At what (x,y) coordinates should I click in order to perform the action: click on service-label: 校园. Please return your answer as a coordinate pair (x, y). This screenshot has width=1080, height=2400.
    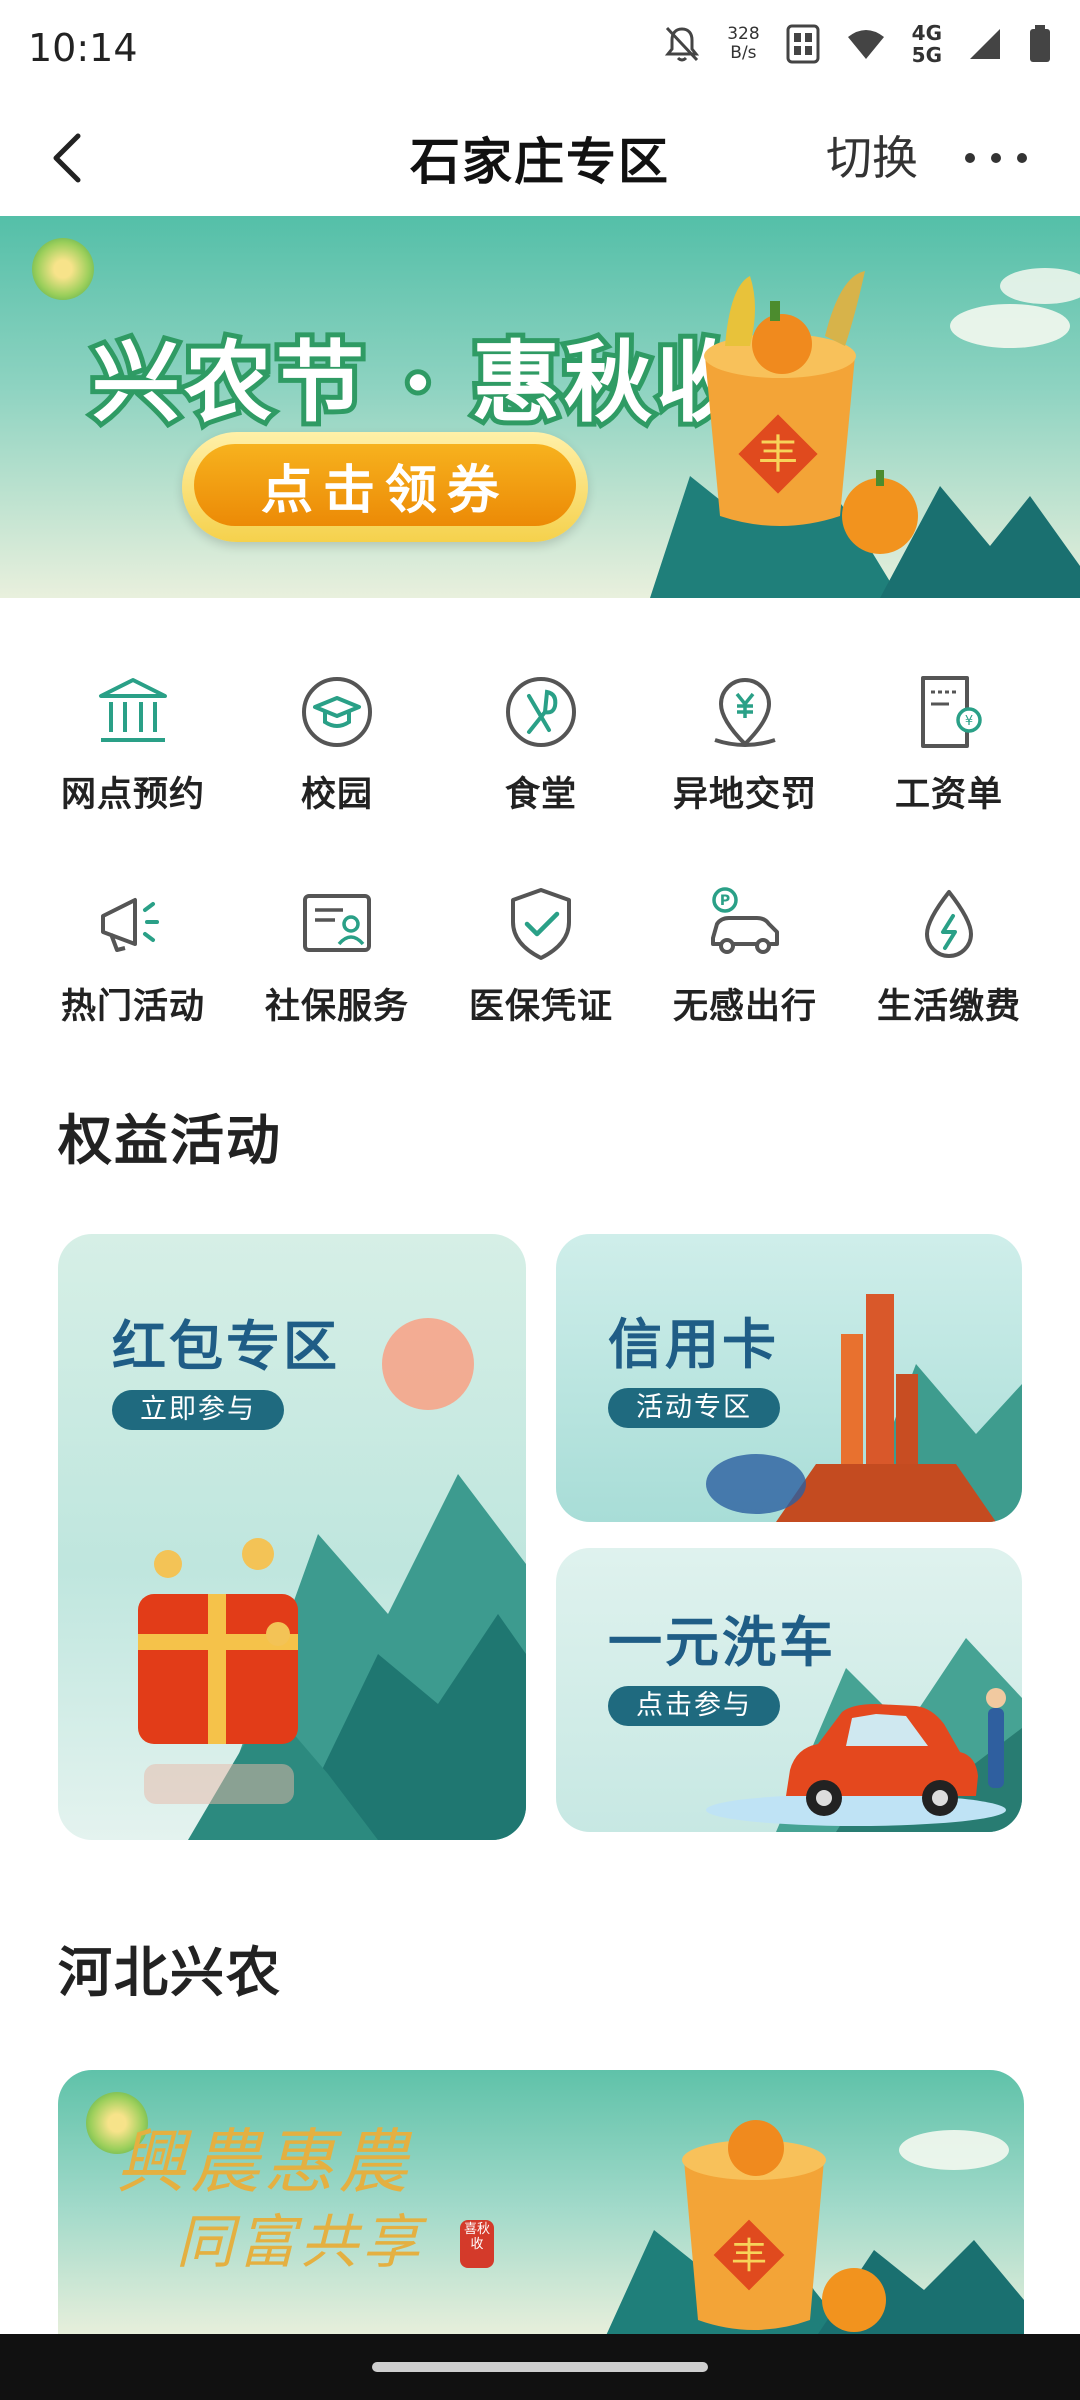
    Looking at the image, I should click on (336, 795).